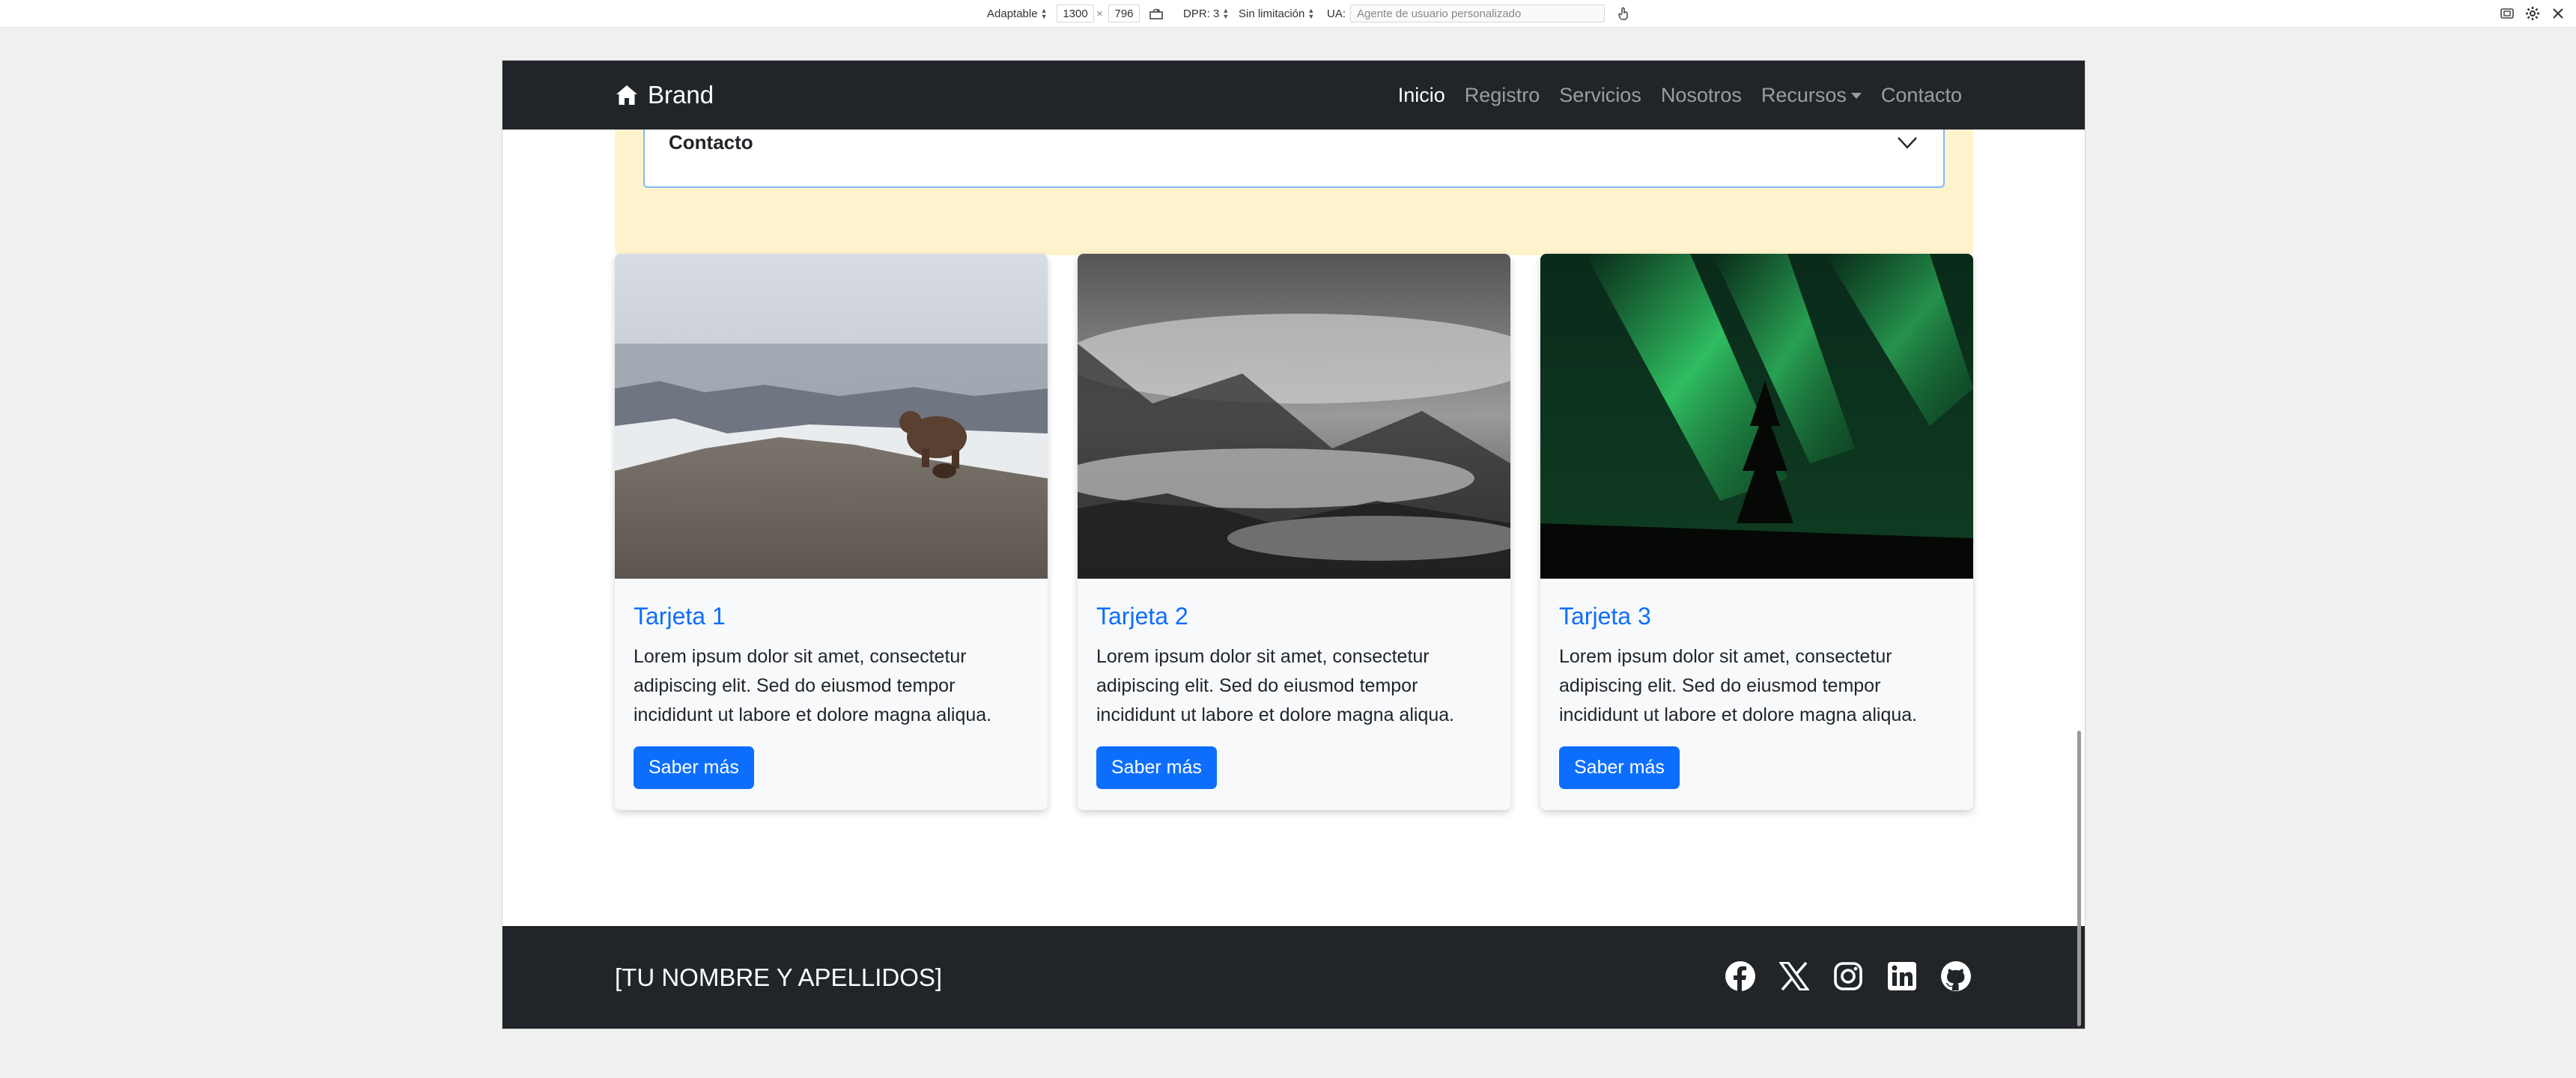 This screenshot has width=2576, height=1078. I want to click on chevron-down-icon, so click(1907, 143).